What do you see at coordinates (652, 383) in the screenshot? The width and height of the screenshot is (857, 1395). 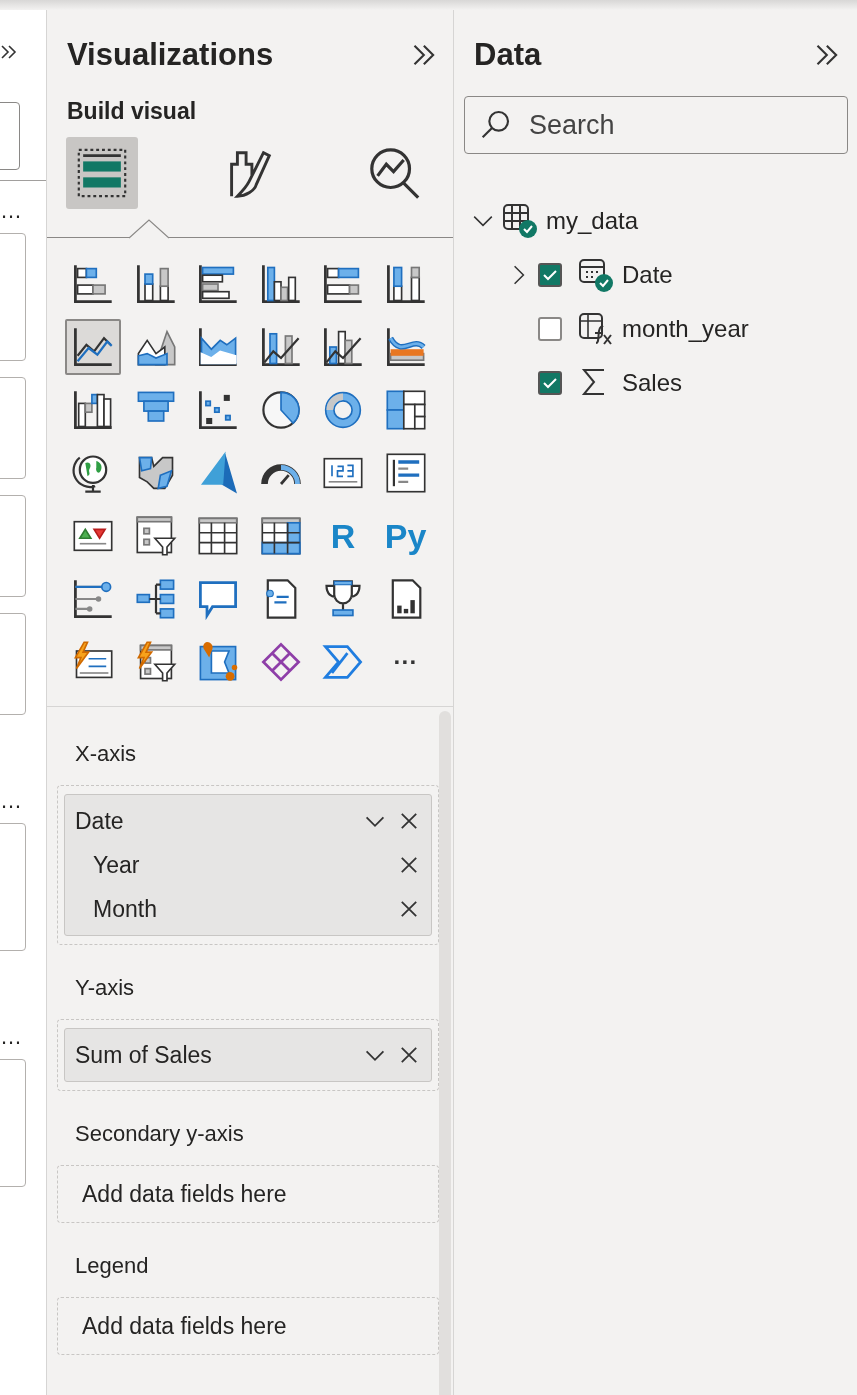 I see `field-name: Sales` at bounding box center [652, 383].